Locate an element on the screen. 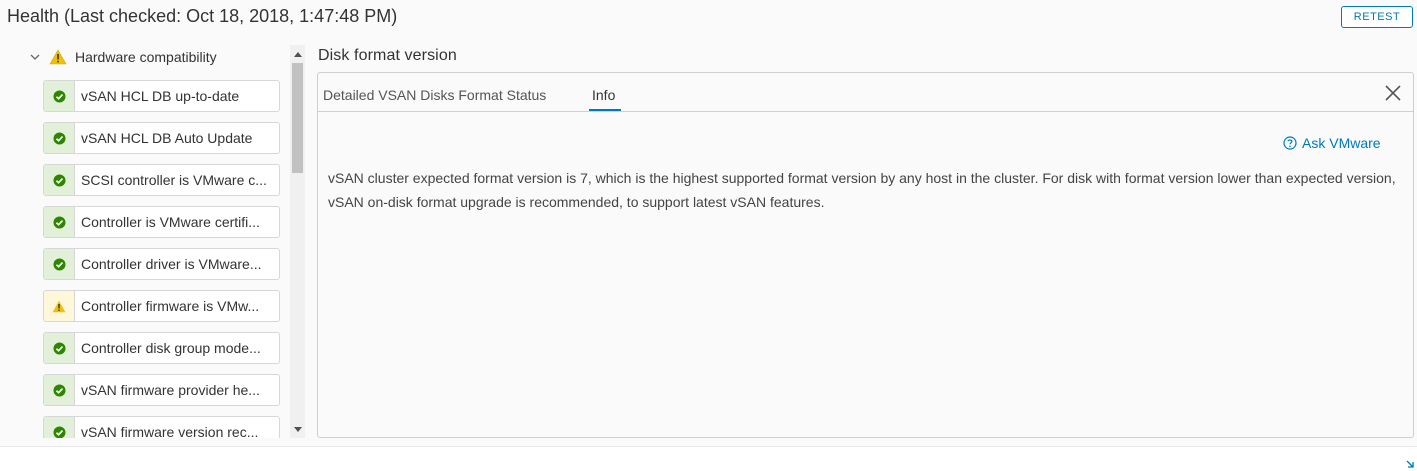  ask-vmware-label: Ask VMware is located at coordinates (1341, 143).